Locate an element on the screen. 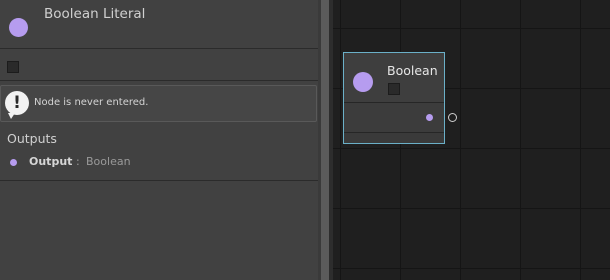 The width and height of the screenshot is (610, 280). exclamation-icon: ! is located at coordinates (17, 105).